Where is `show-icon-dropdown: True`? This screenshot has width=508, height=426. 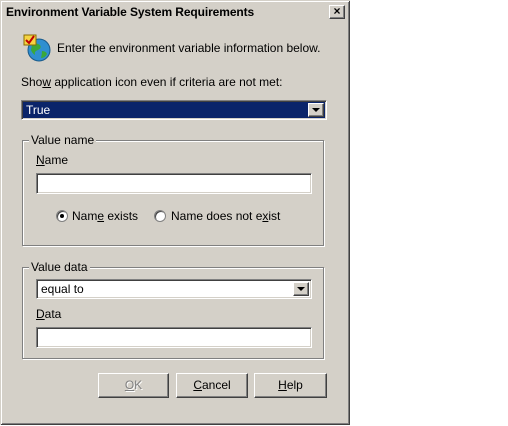
show-icon-dropdown: True is located at coordinates (174, 110).